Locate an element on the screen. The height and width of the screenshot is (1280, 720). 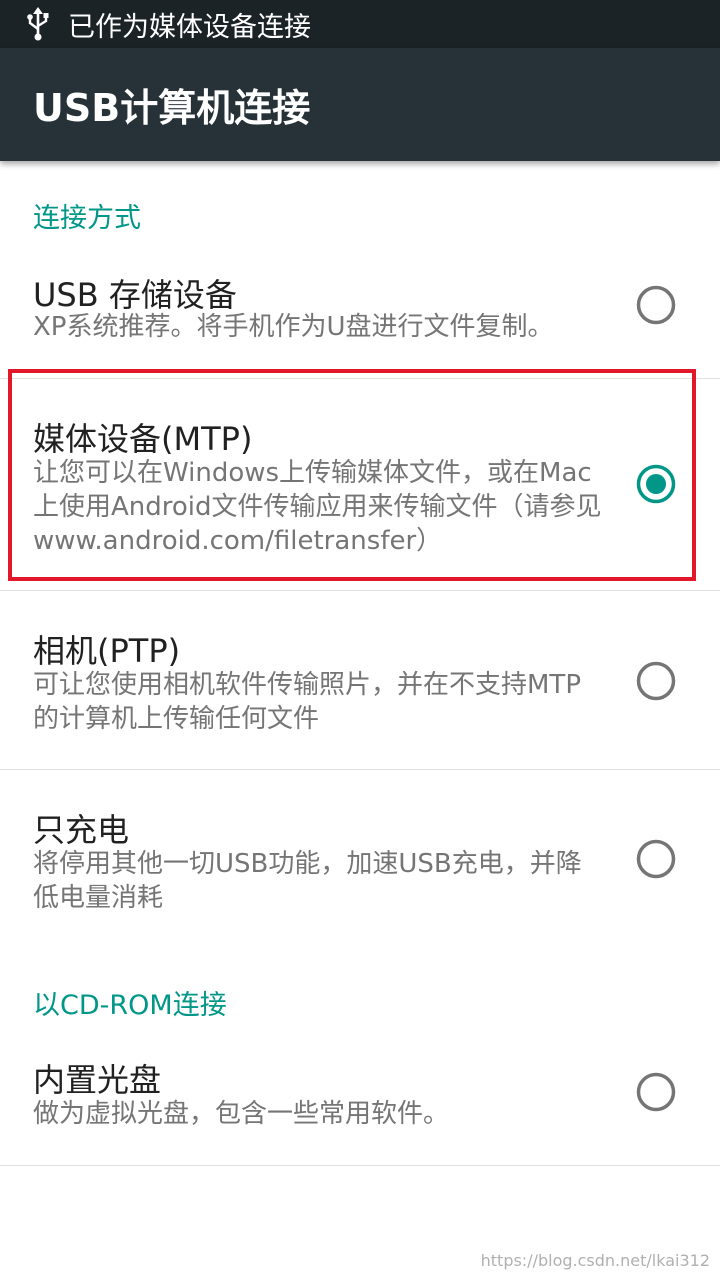
app-bar: USB计算机连接 is located at coordinates (360, 104).